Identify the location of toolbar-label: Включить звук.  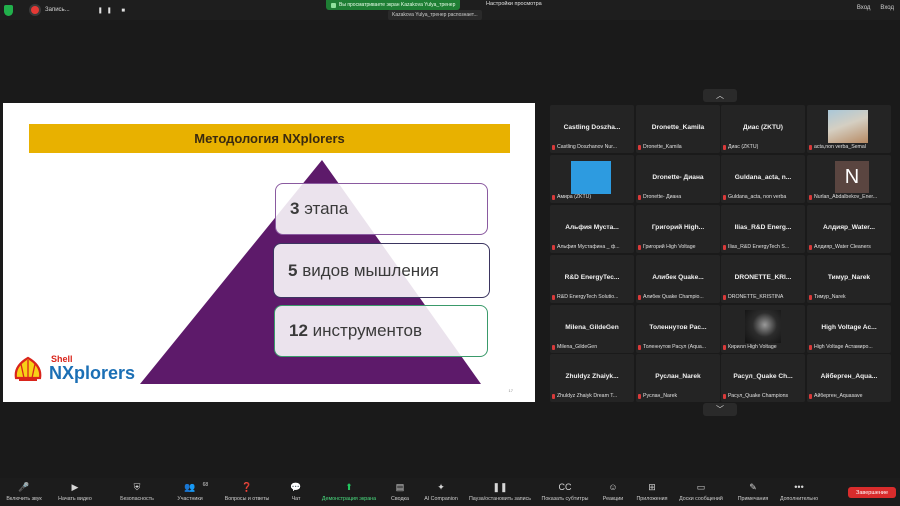
(24, 499).